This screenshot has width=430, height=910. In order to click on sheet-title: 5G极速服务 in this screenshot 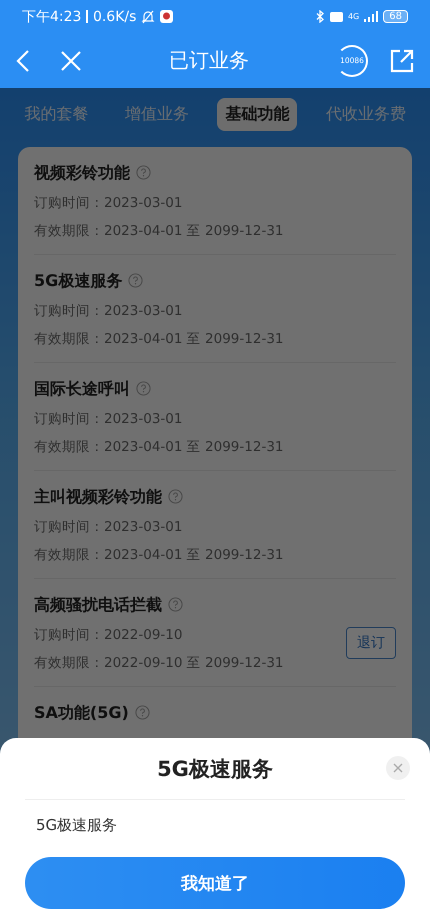, I will do `click(215, 769)`.